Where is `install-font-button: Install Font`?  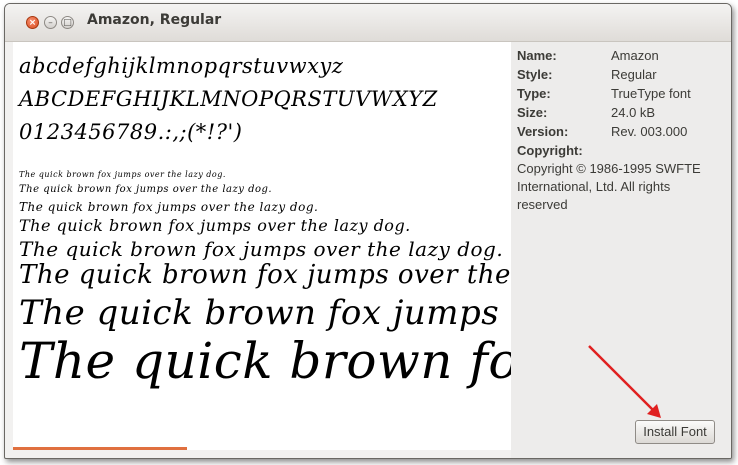
install-font-button: Install Font is located at coordinates (675, 432).